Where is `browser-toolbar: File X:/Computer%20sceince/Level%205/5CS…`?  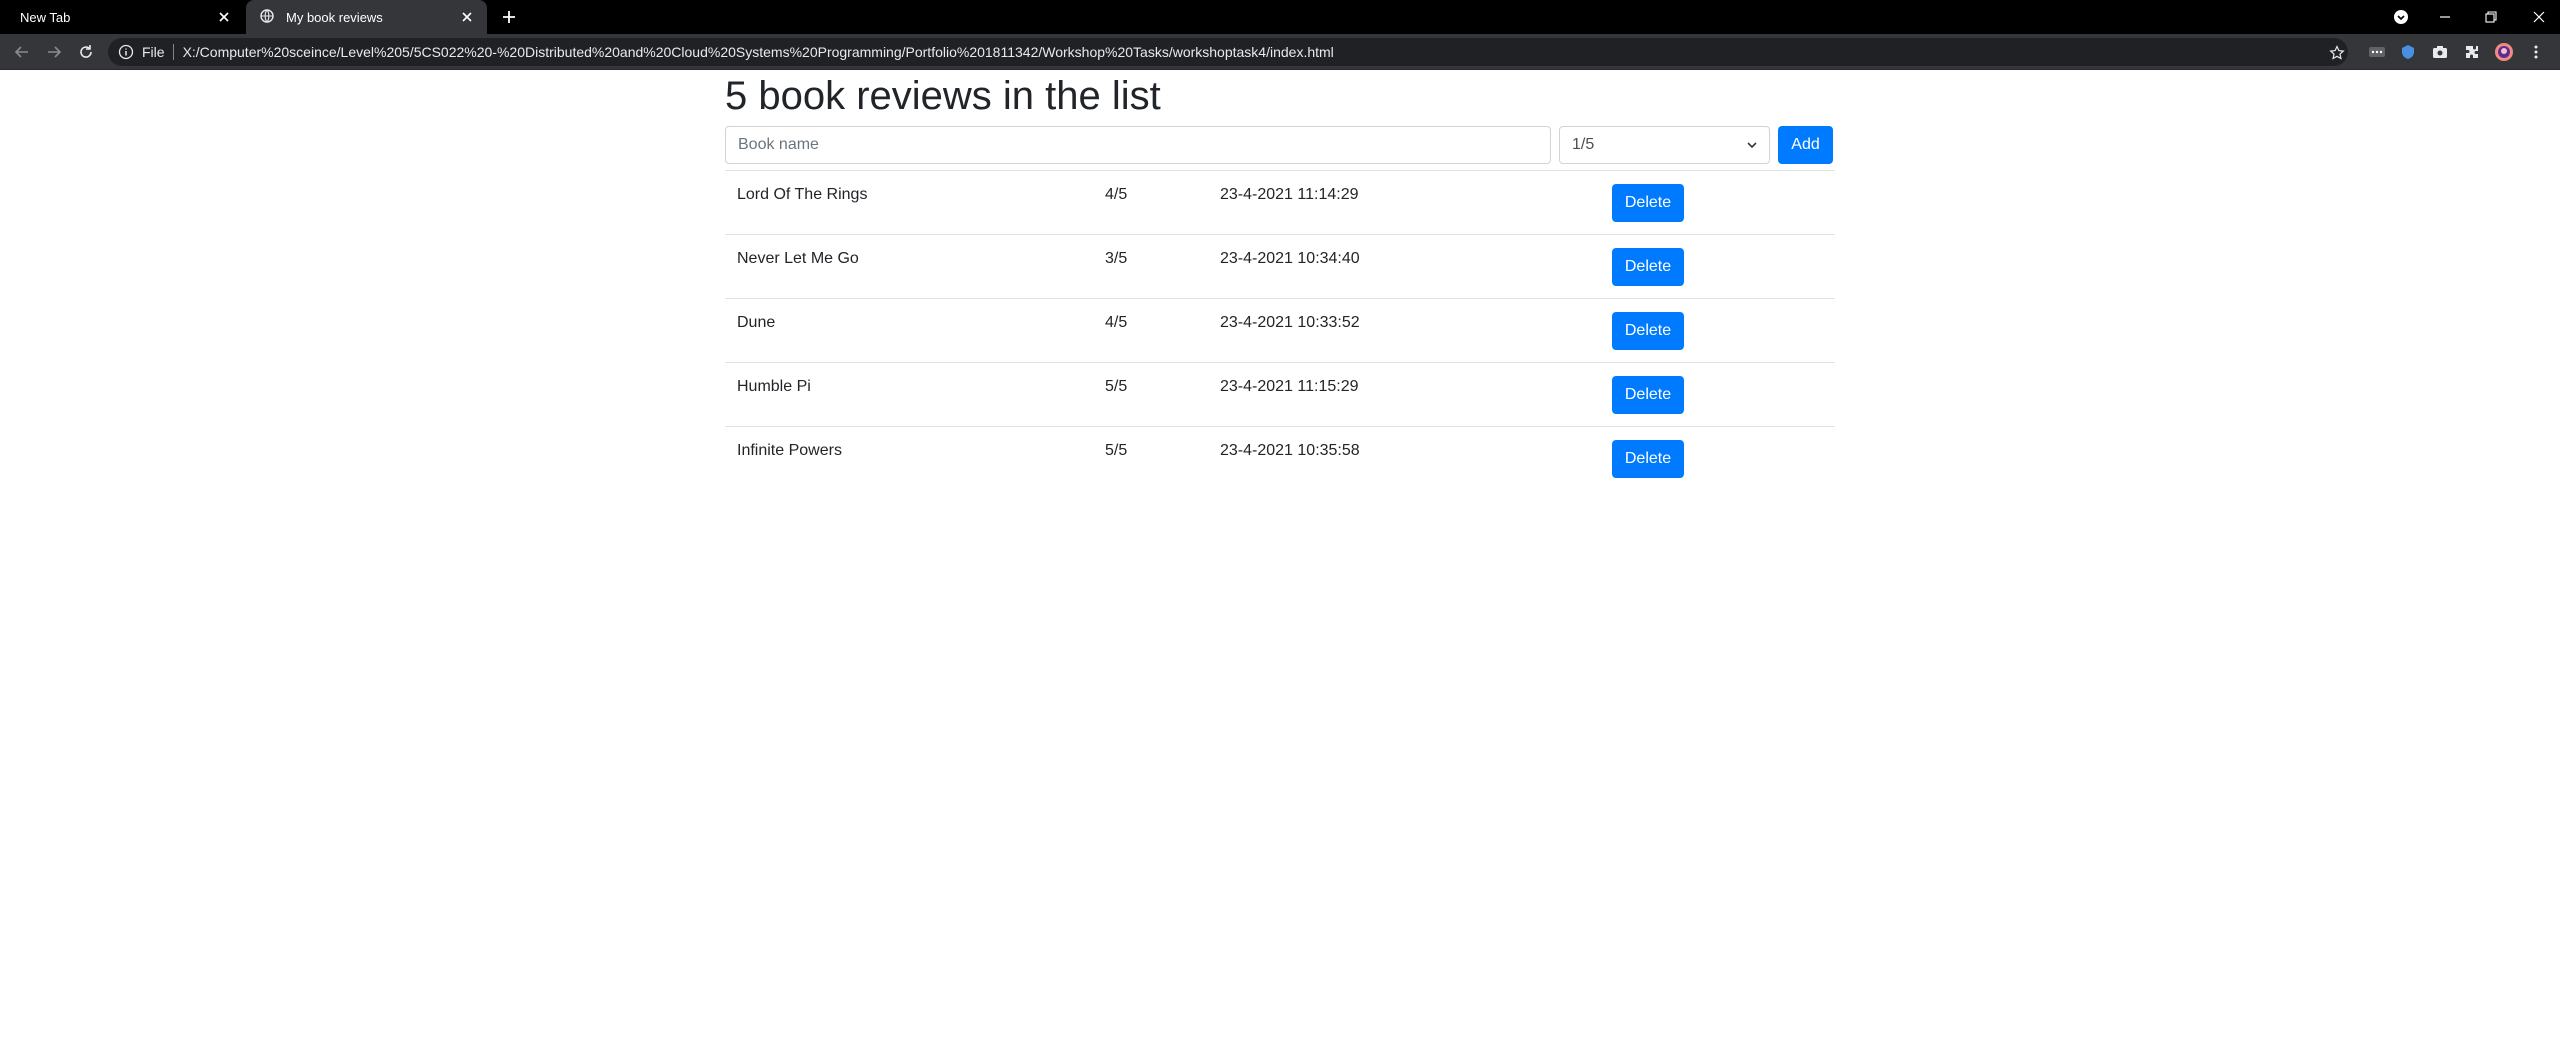
browser-toolbar: File X:/Computer%20sceince/Level%205/5CS… is located at coordinates (1280, 52).